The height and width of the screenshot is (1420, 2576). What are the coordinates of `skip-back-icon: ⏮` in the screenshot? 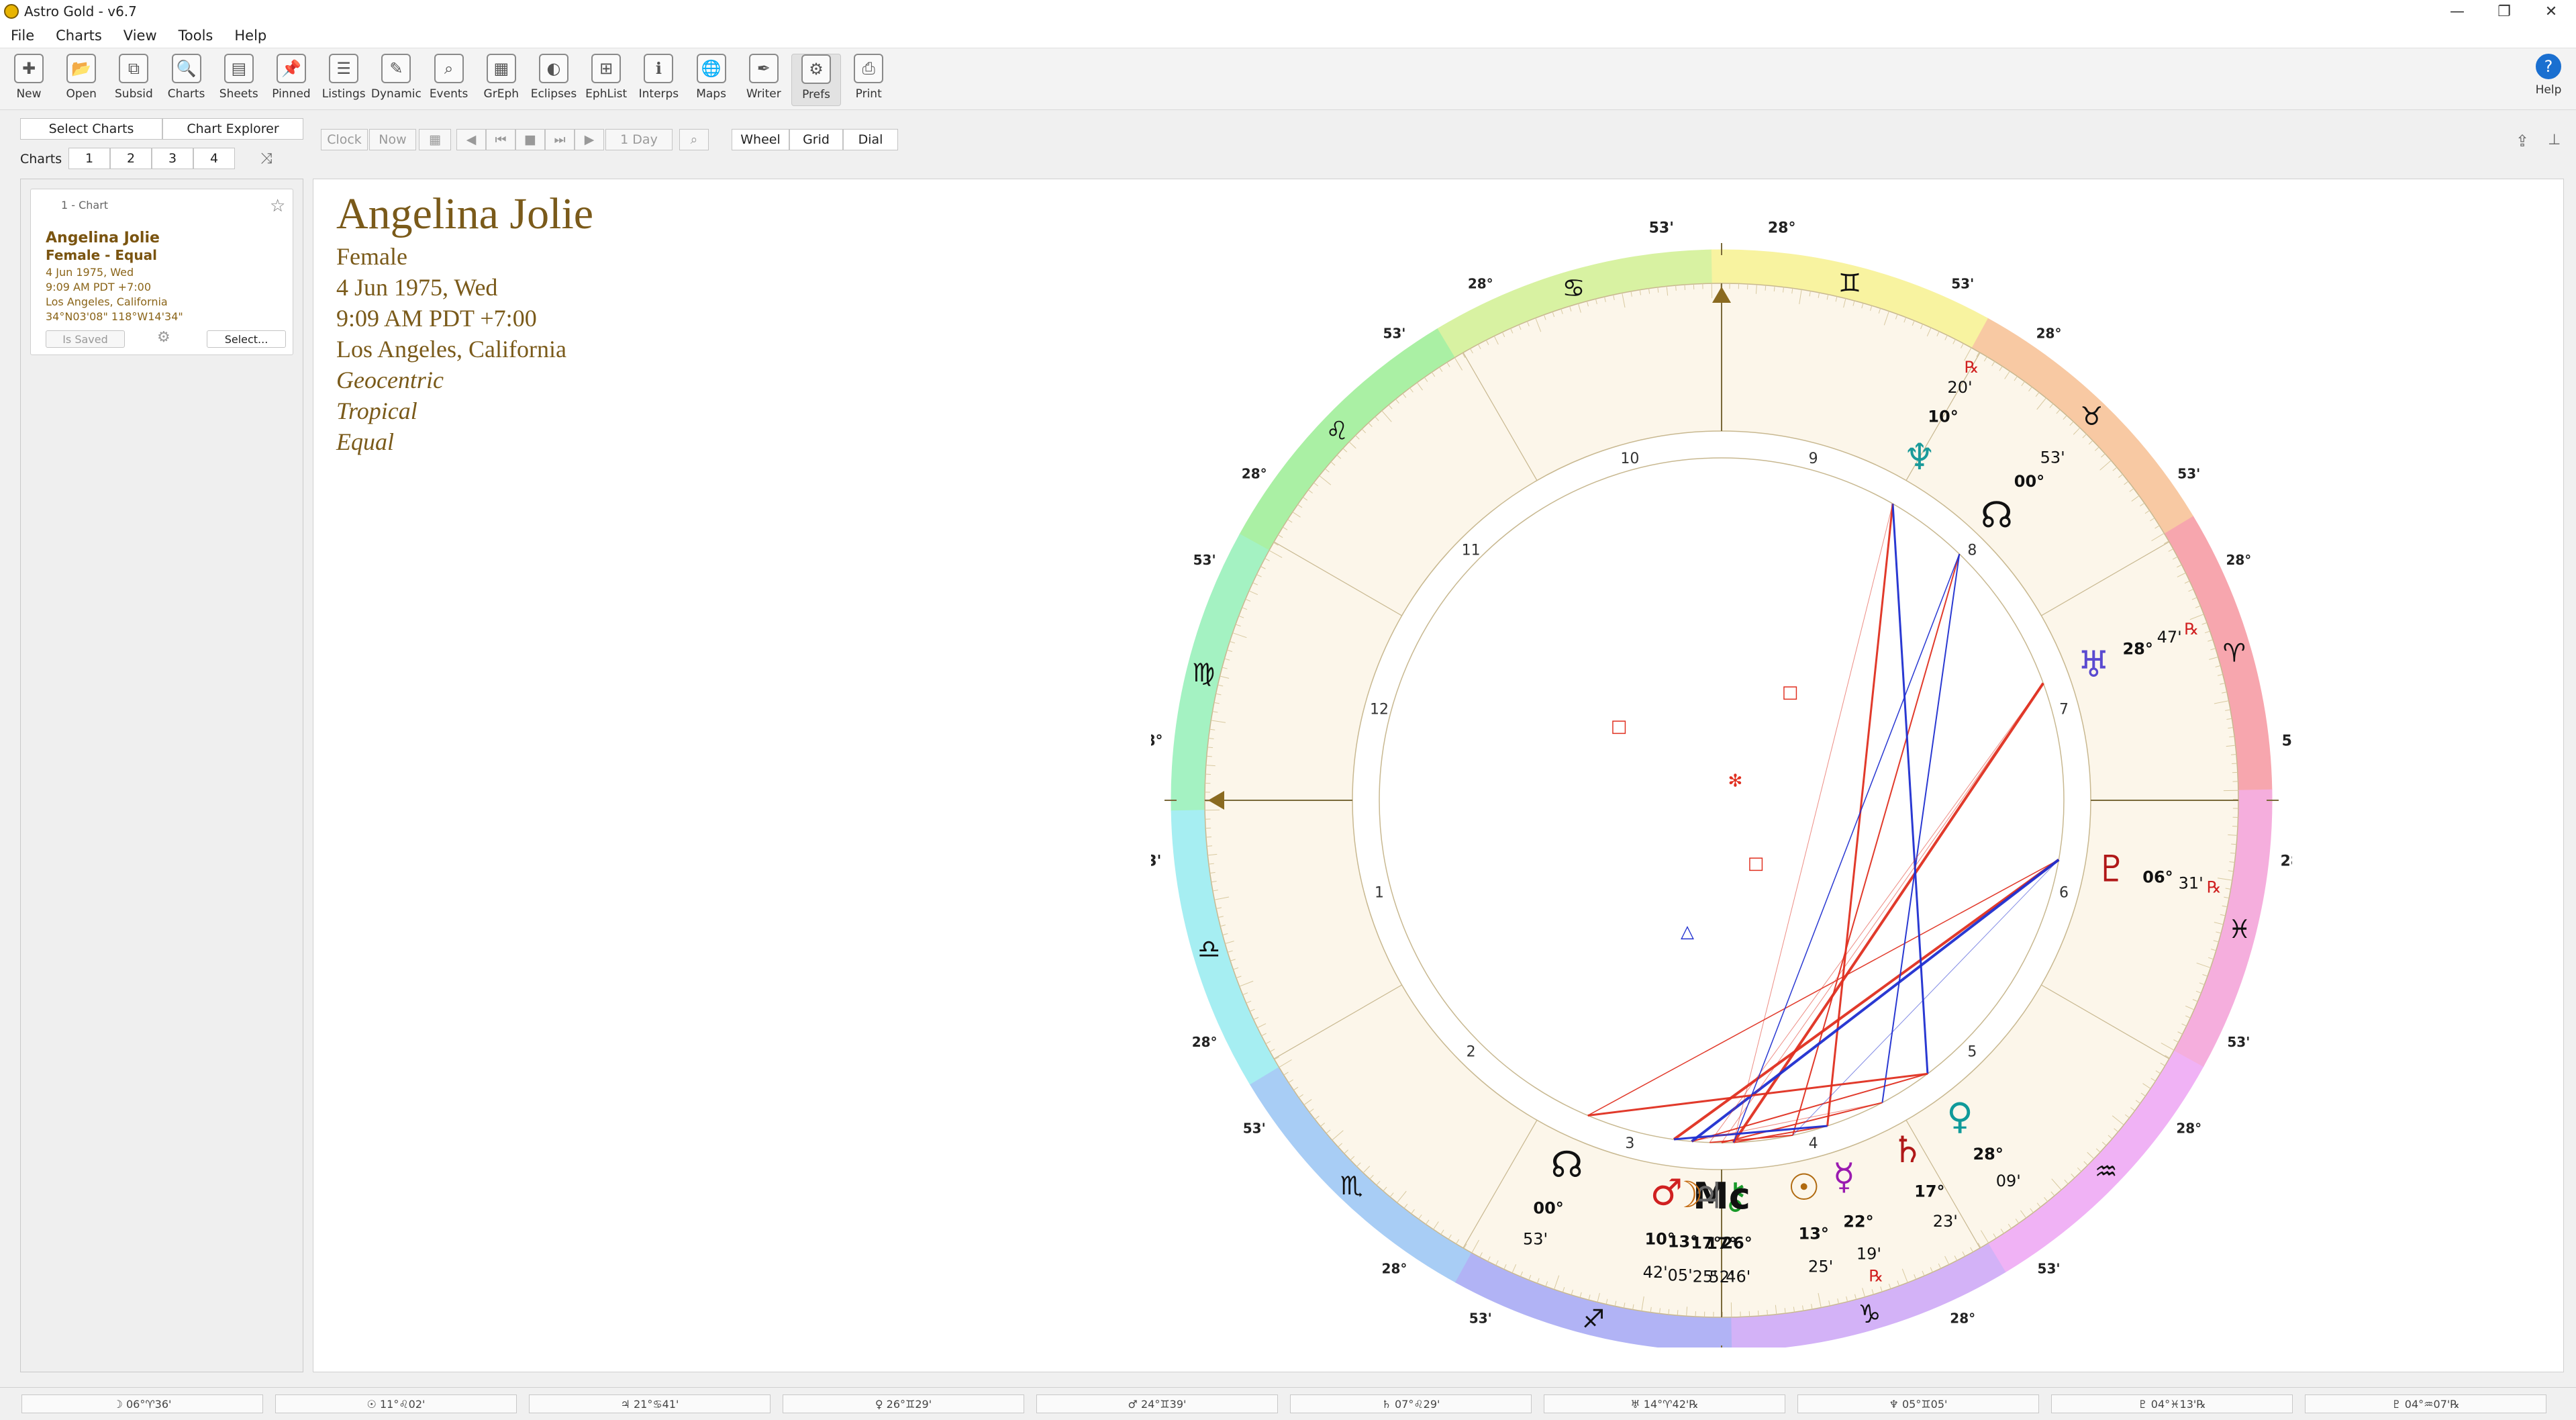 It's located at (500, 139).